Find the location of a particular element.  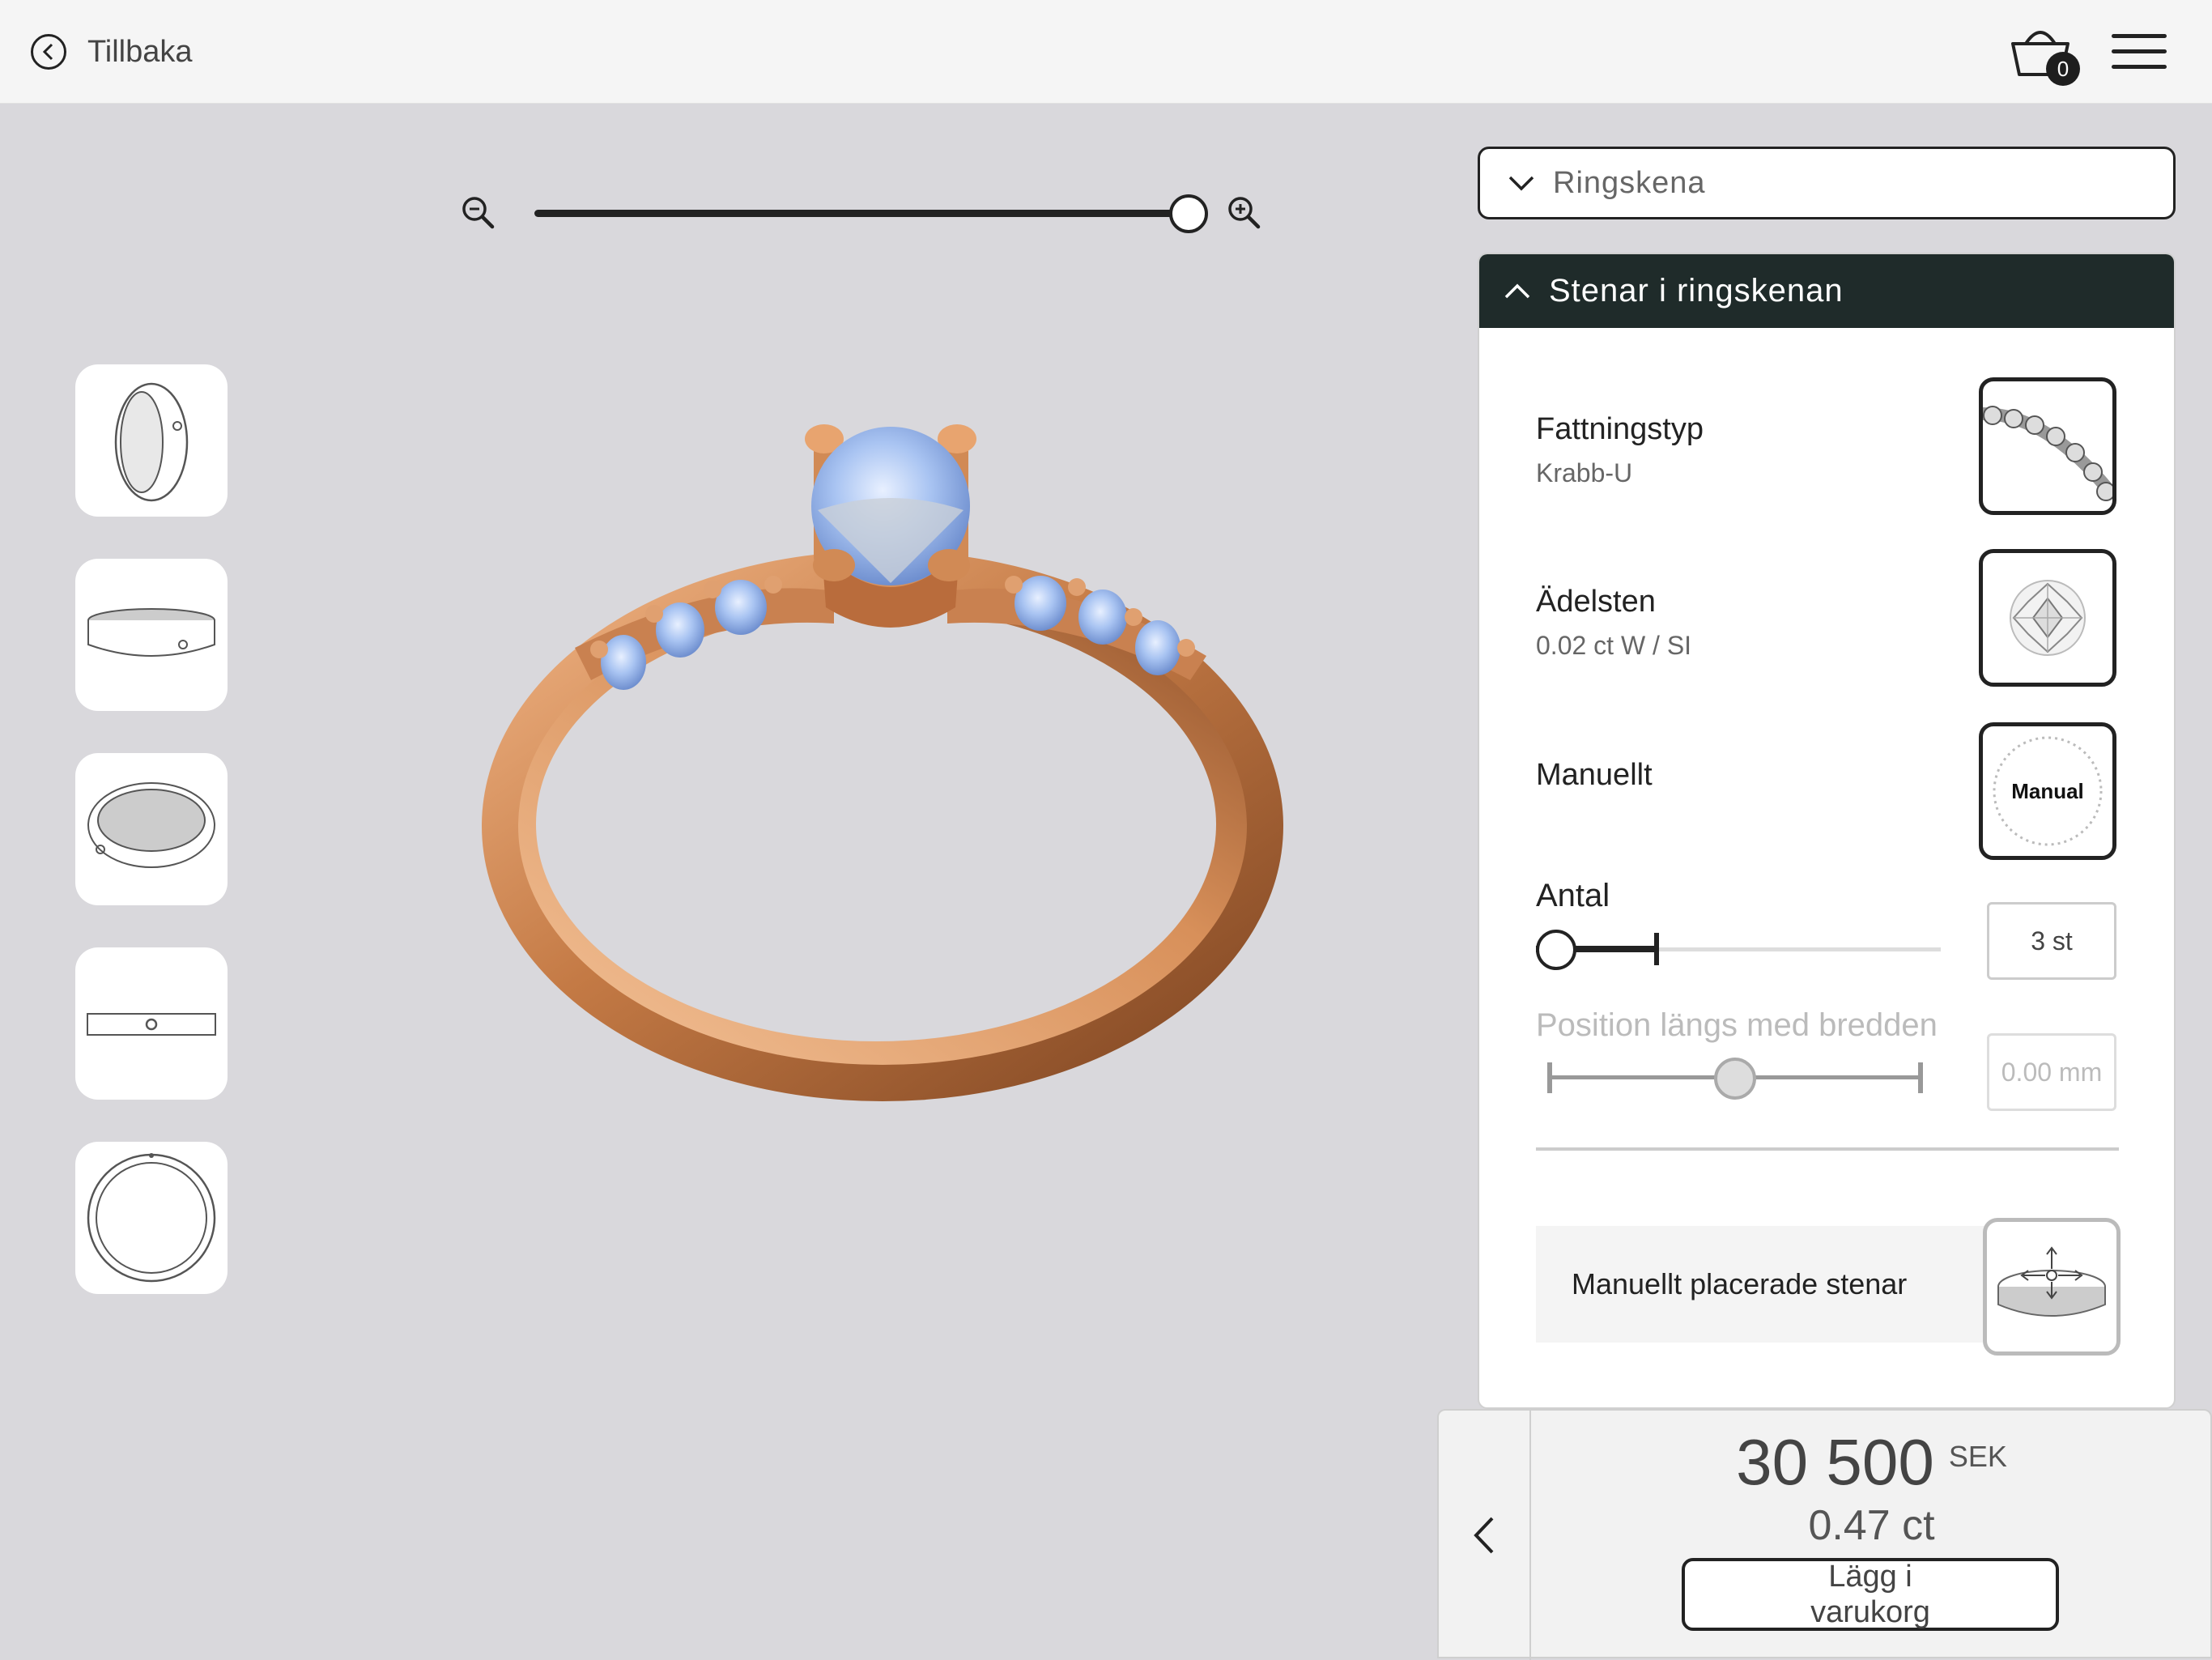

view-thumbnail-side is located at coordinates (152, 635).